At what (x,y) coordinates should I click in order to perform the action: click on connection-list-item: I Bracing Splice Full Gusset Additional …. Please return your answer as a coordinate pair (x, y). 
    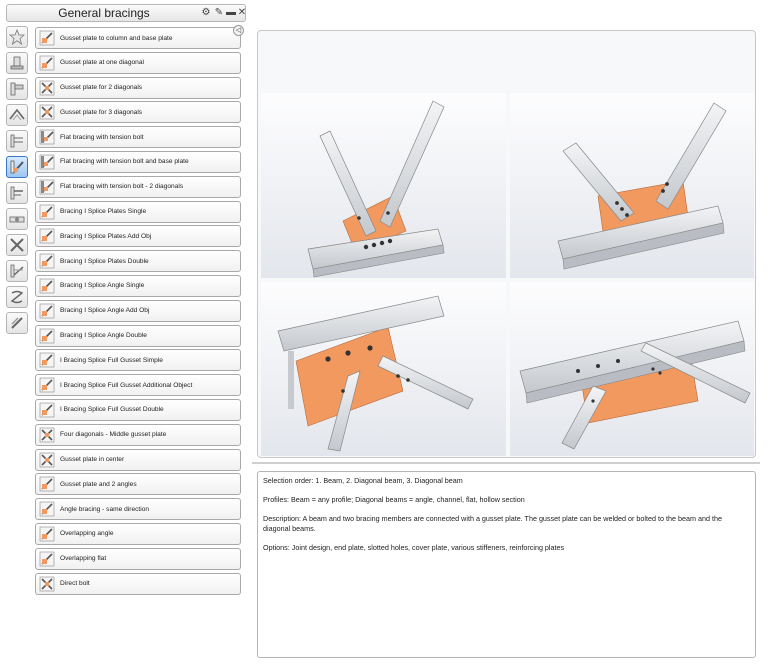
    Looking at the image, I should click on (138, 385).